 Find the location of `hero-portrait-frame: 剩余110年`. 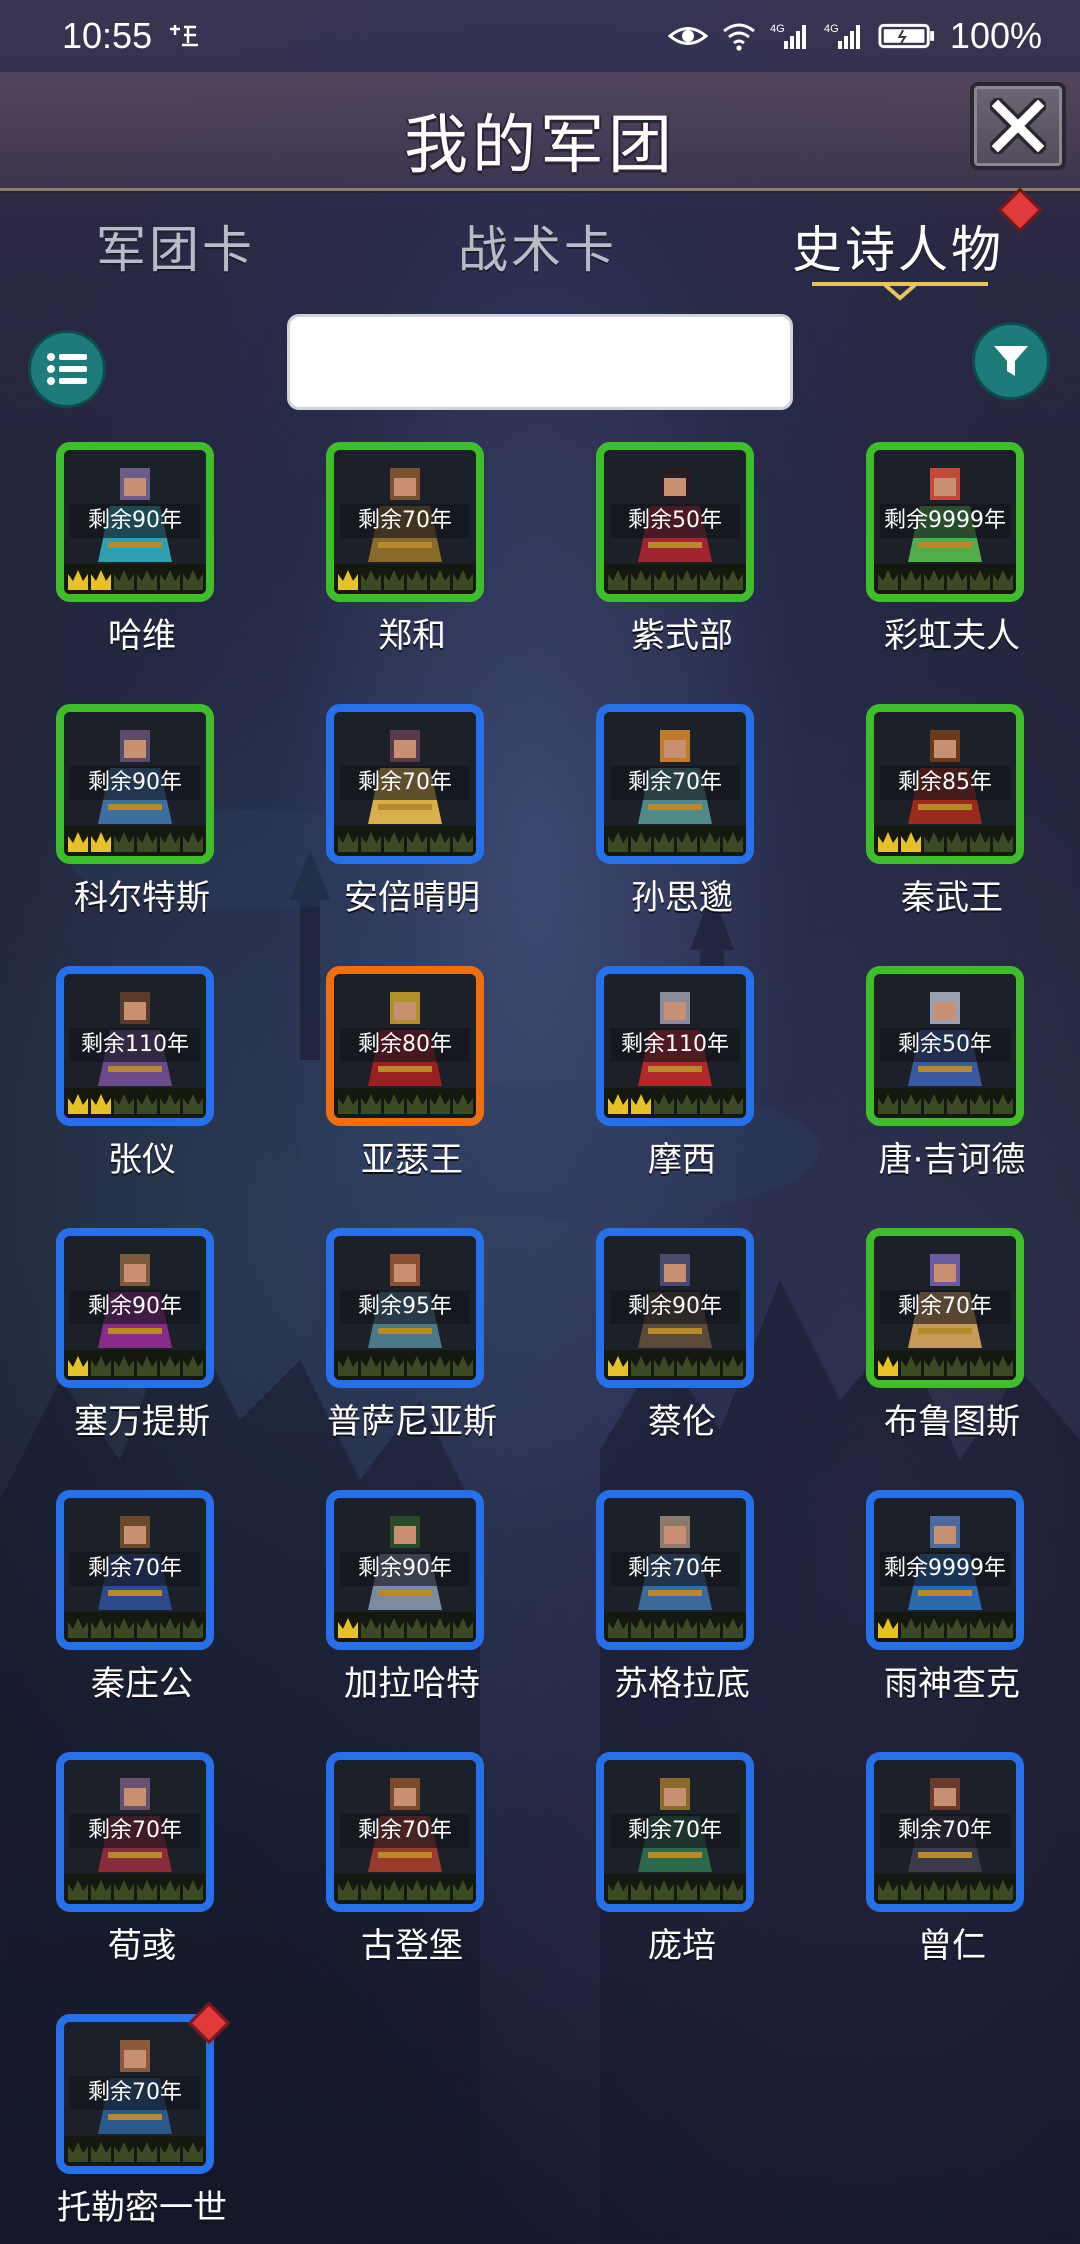

hero-portrait-frame: 剩余110年 is located at coordinates (675, 1046).